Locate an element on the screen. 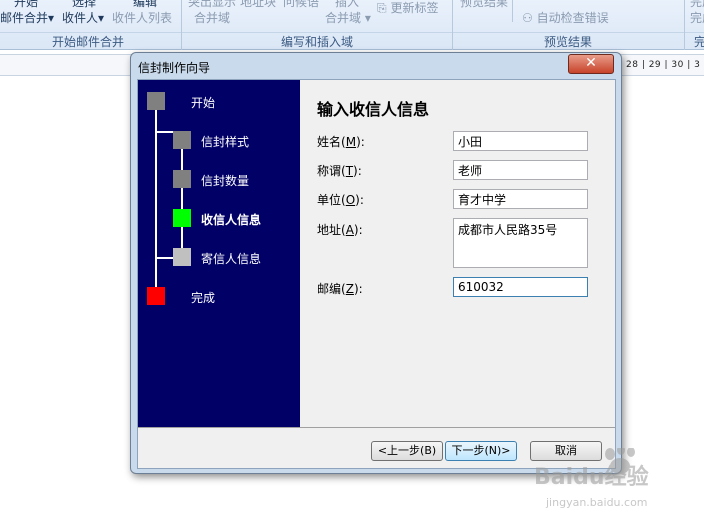 Image resolution: width=704 pixels, height=525 pixels. org-label: 单位(O): is located at coordinates (340, 200).